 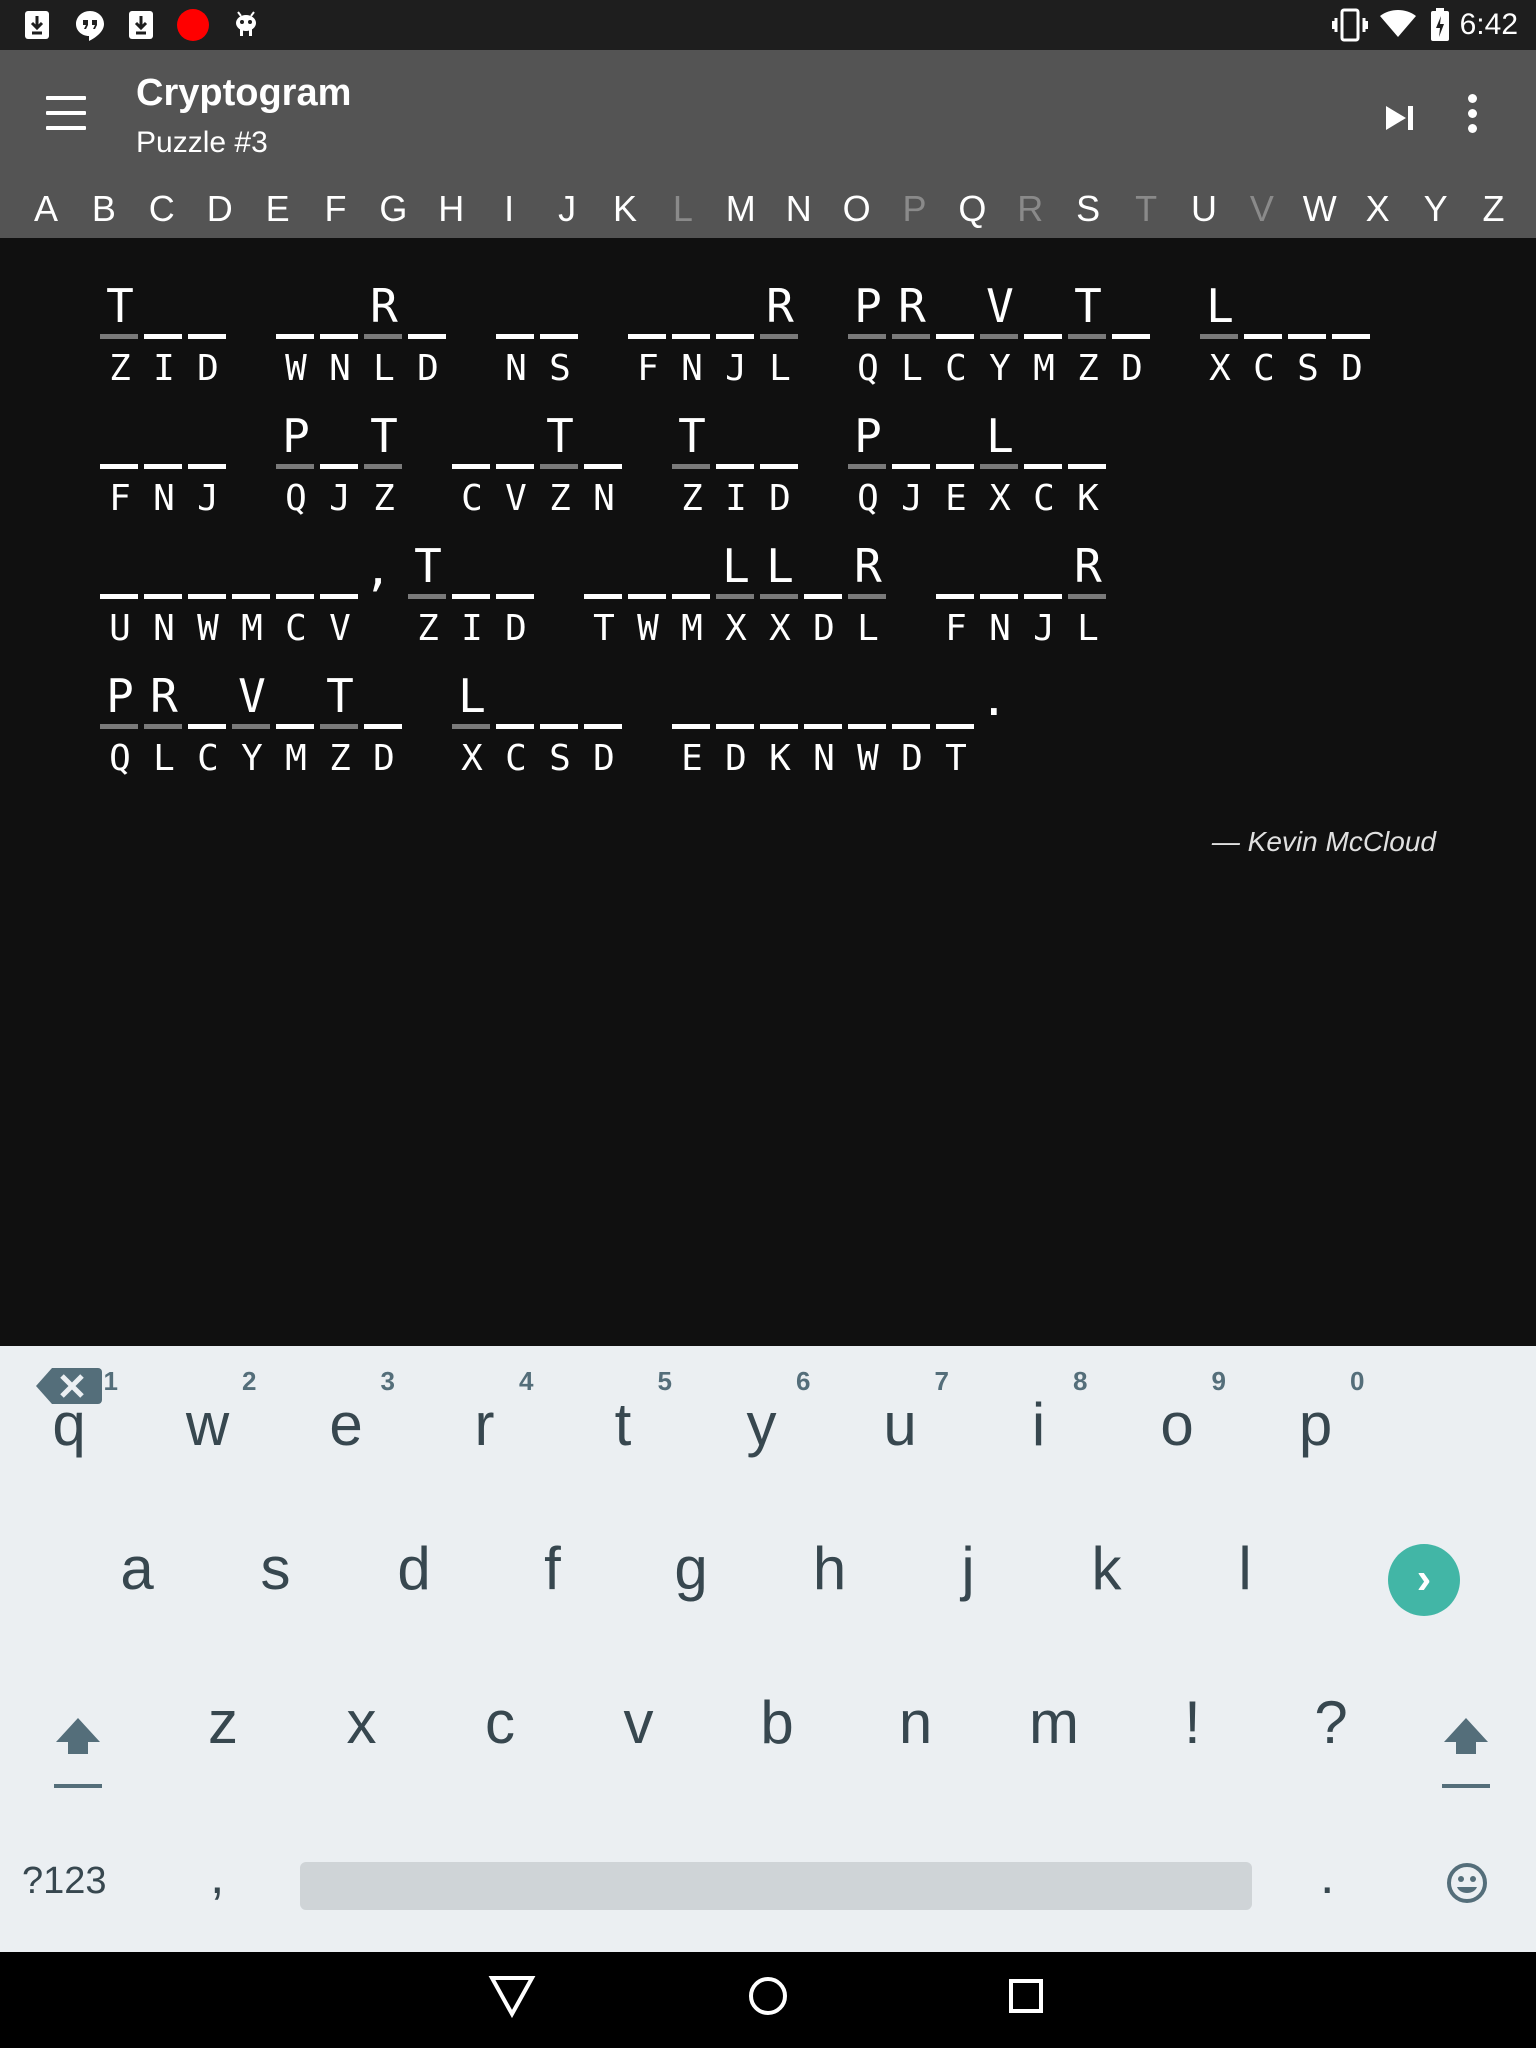 What do you see at coordinates (1044, 498) in the screenshot?
I see `cipher-letter: C` at bounding box center [1044, 498].